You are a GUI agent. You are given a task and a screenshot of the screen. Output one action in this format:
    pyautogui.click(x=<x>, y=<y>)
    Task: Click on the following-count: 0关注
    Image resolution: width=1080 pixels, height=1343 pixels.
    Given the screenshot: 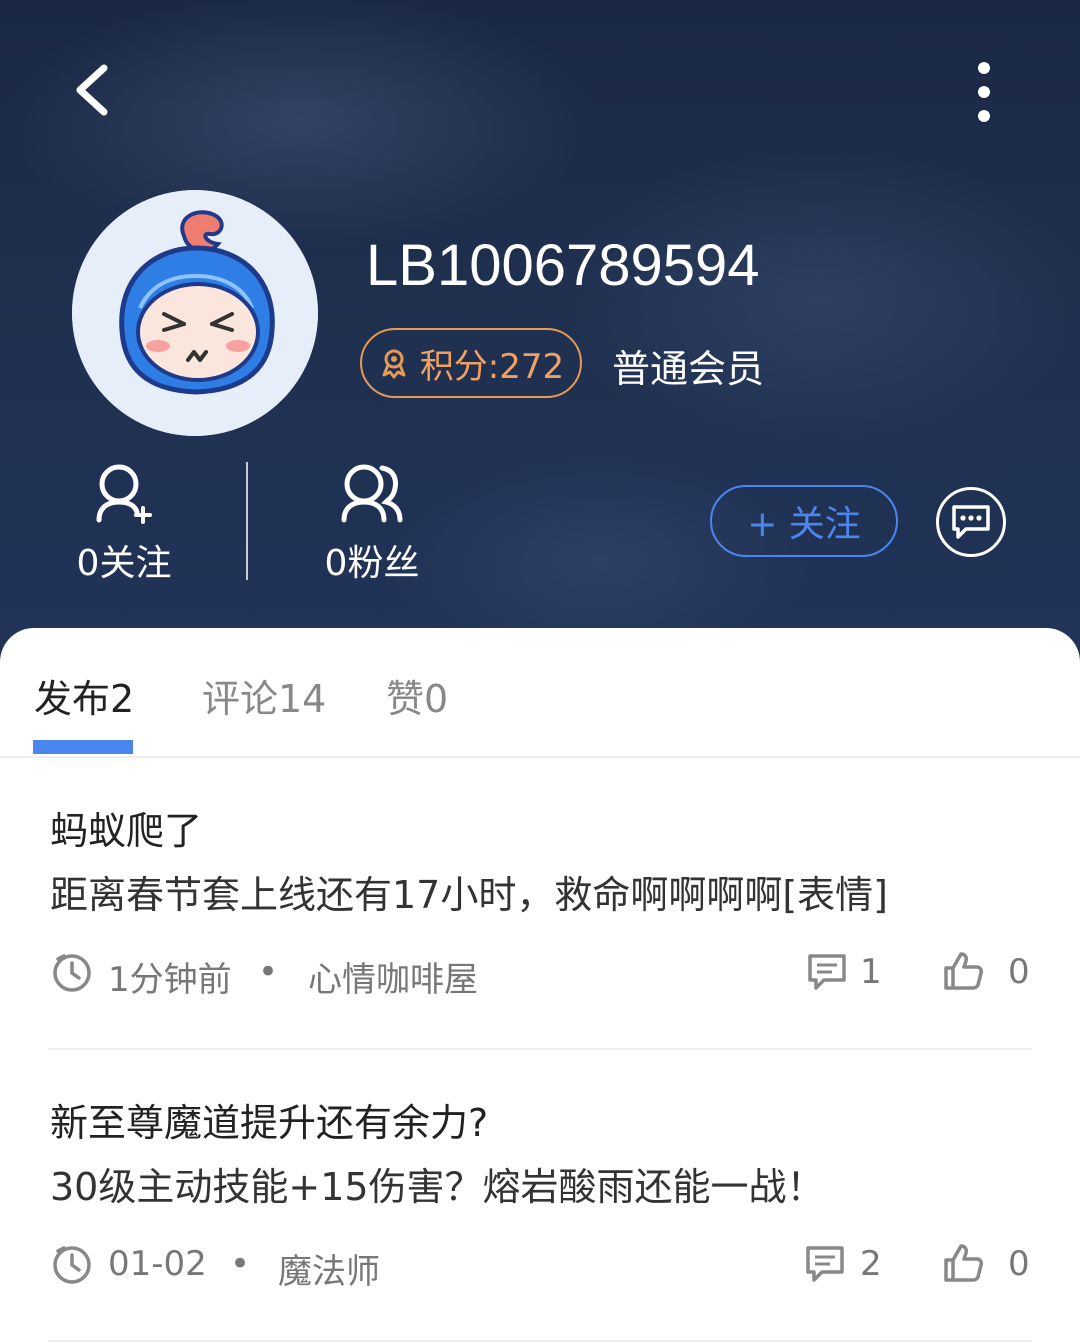 What is the action you would take?
    pyautogui.click(x=124, y=563)
    